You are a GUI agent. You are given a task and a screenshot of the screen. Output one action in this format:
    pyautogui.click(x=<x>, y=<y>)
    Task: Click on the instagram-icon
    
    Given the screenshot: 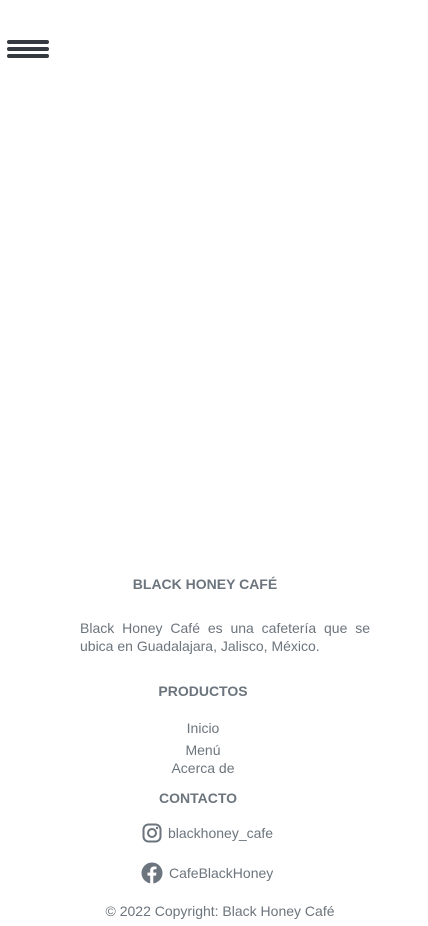 What is the action you would take?
    pyautogui.click(x=152, y=833)
    